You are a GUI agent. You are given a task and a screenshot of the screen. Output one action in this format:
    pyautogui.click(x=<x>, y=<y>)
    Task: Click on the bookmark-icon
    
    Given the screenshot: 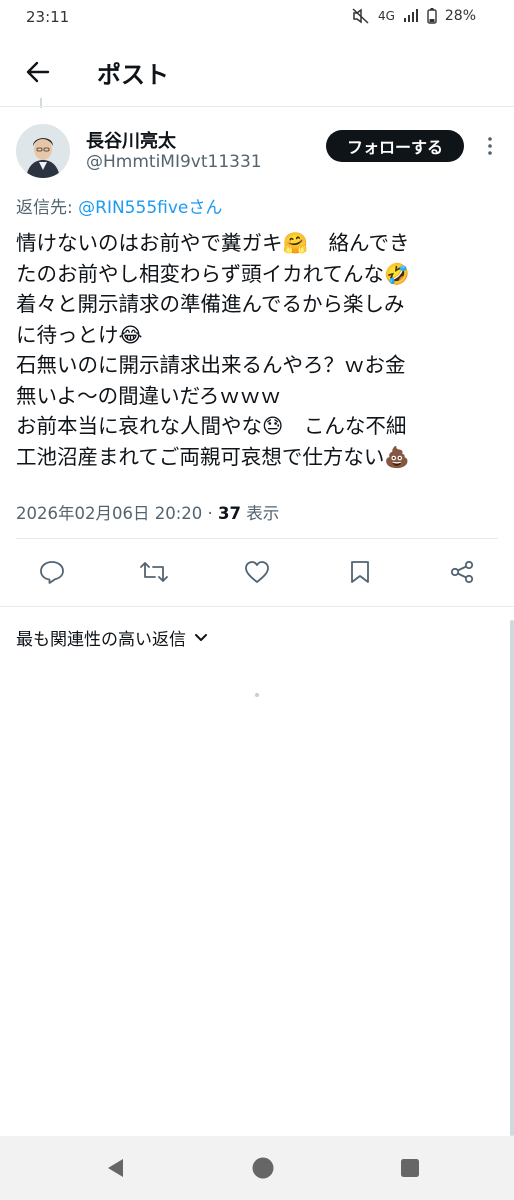 What is the action you would take?
    pyautogui.click(x=360, y=572)
    